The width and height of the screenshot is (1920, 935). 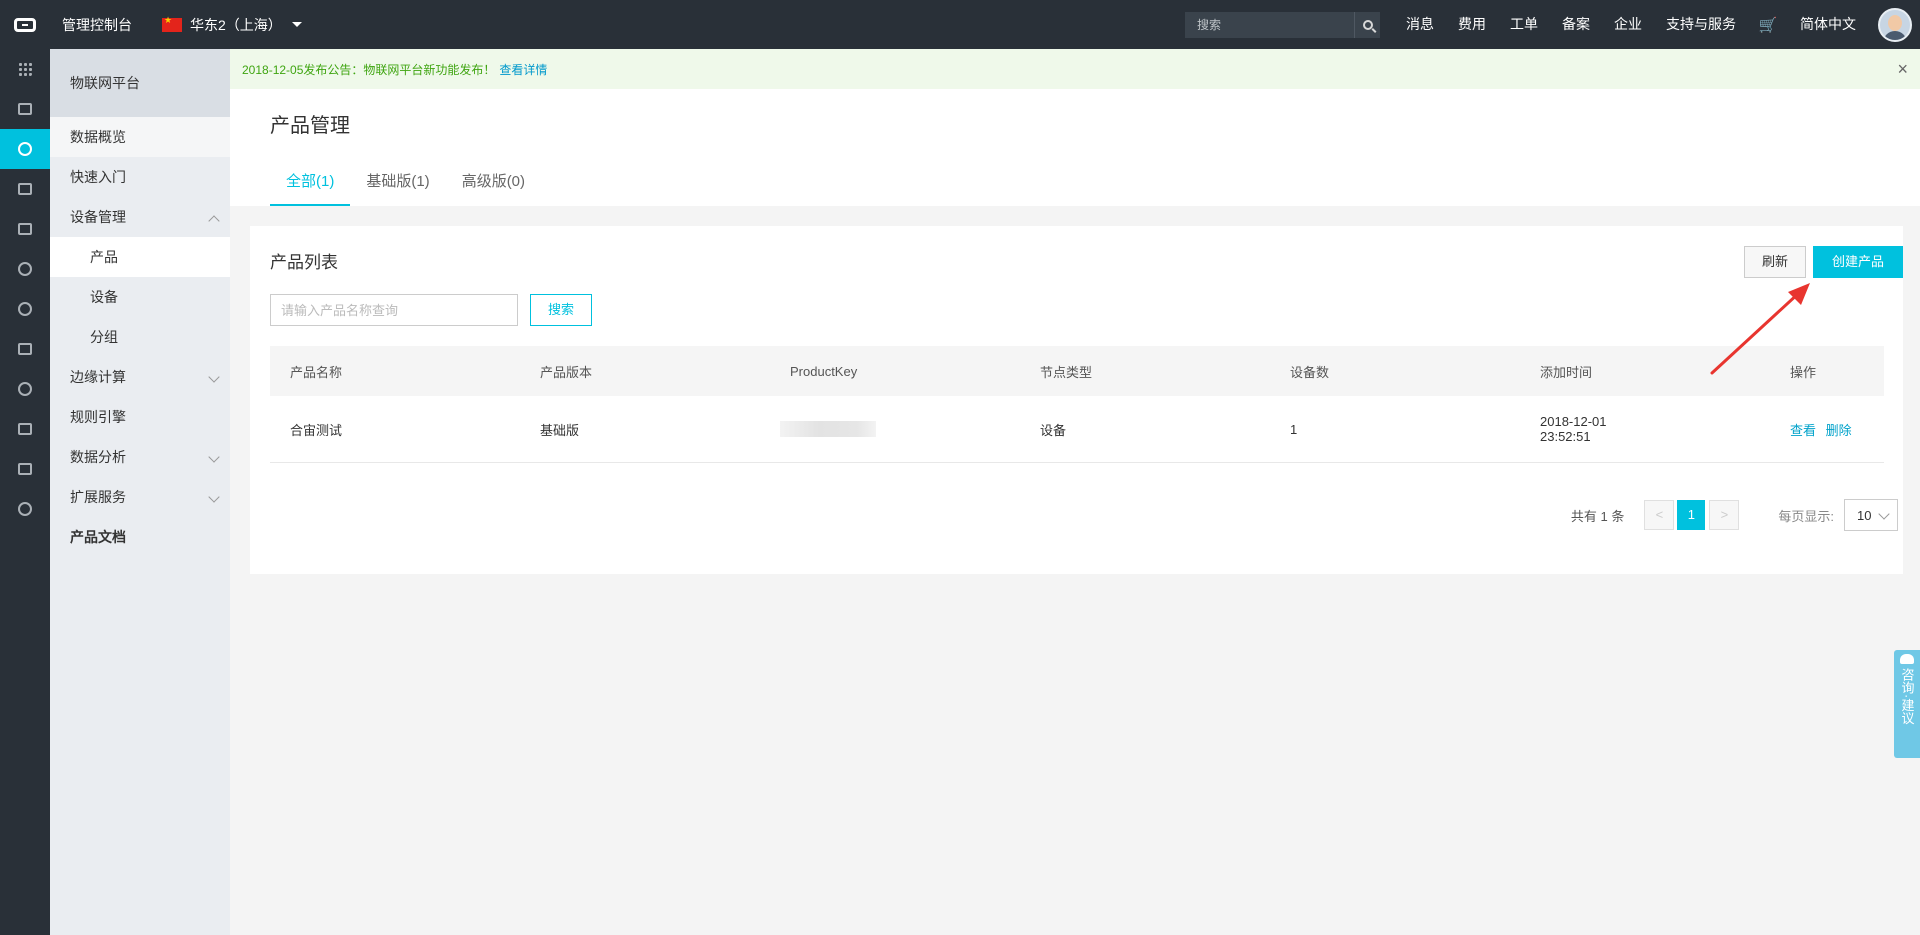 What do you see at coordinates (1806, 516) in the screenshot?
I see `per-page-label: 每页显示:` at bounding box center [1806, 516].